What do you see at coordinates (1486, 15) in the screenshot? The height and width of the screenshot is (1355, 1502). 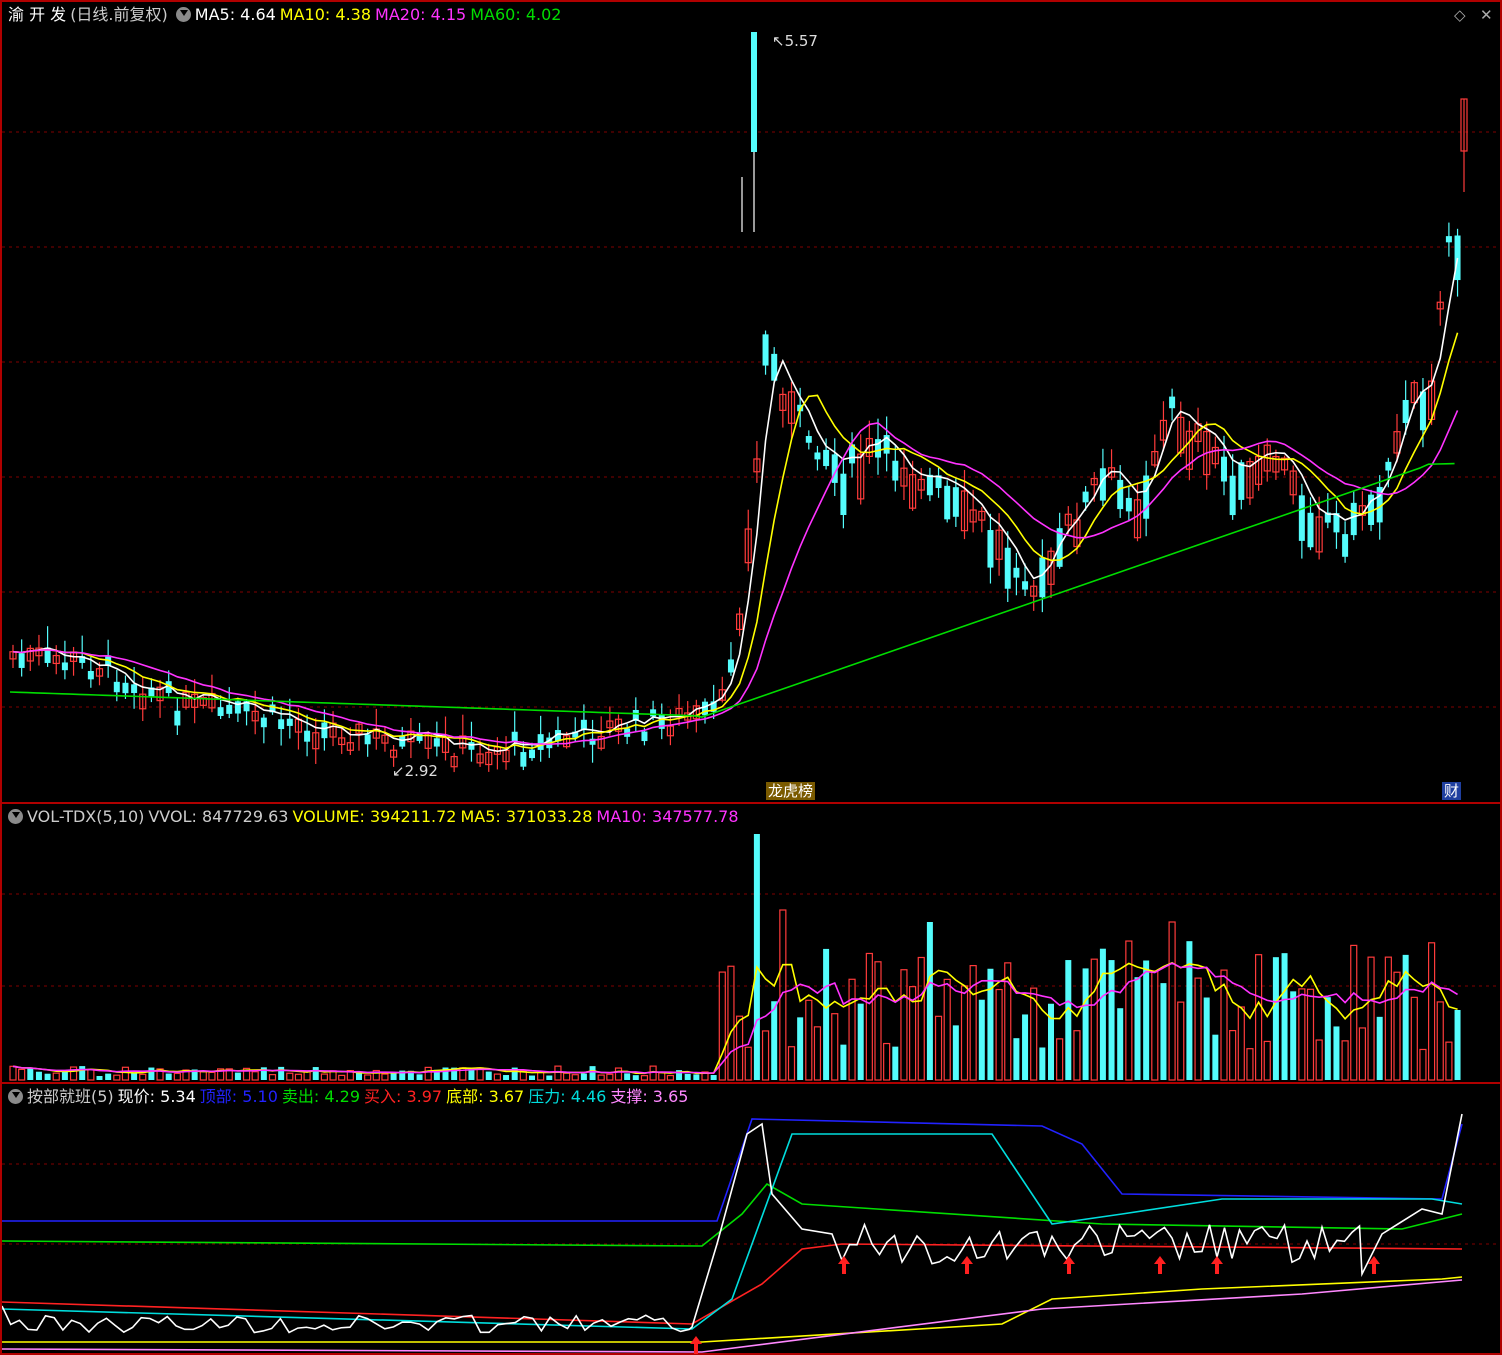 I see `close-icon: ✕` at bounding box center [1486, 15].